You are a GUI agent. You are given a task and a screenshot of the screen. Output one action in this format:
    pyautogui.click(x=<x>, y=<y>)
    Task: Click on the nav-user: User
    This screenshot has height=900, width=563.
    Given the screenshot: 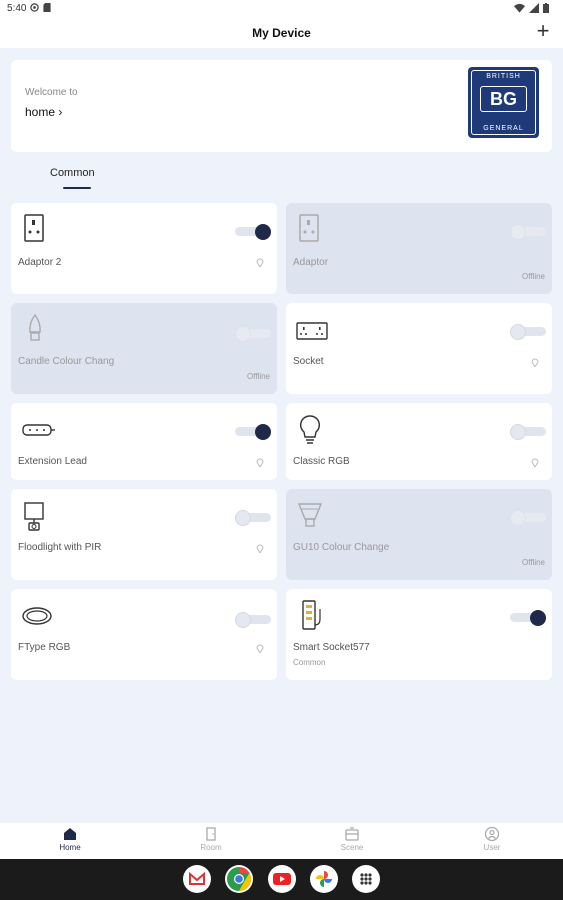 What is the action you would take?
    pyautogui.click(x=492, y=839)
    